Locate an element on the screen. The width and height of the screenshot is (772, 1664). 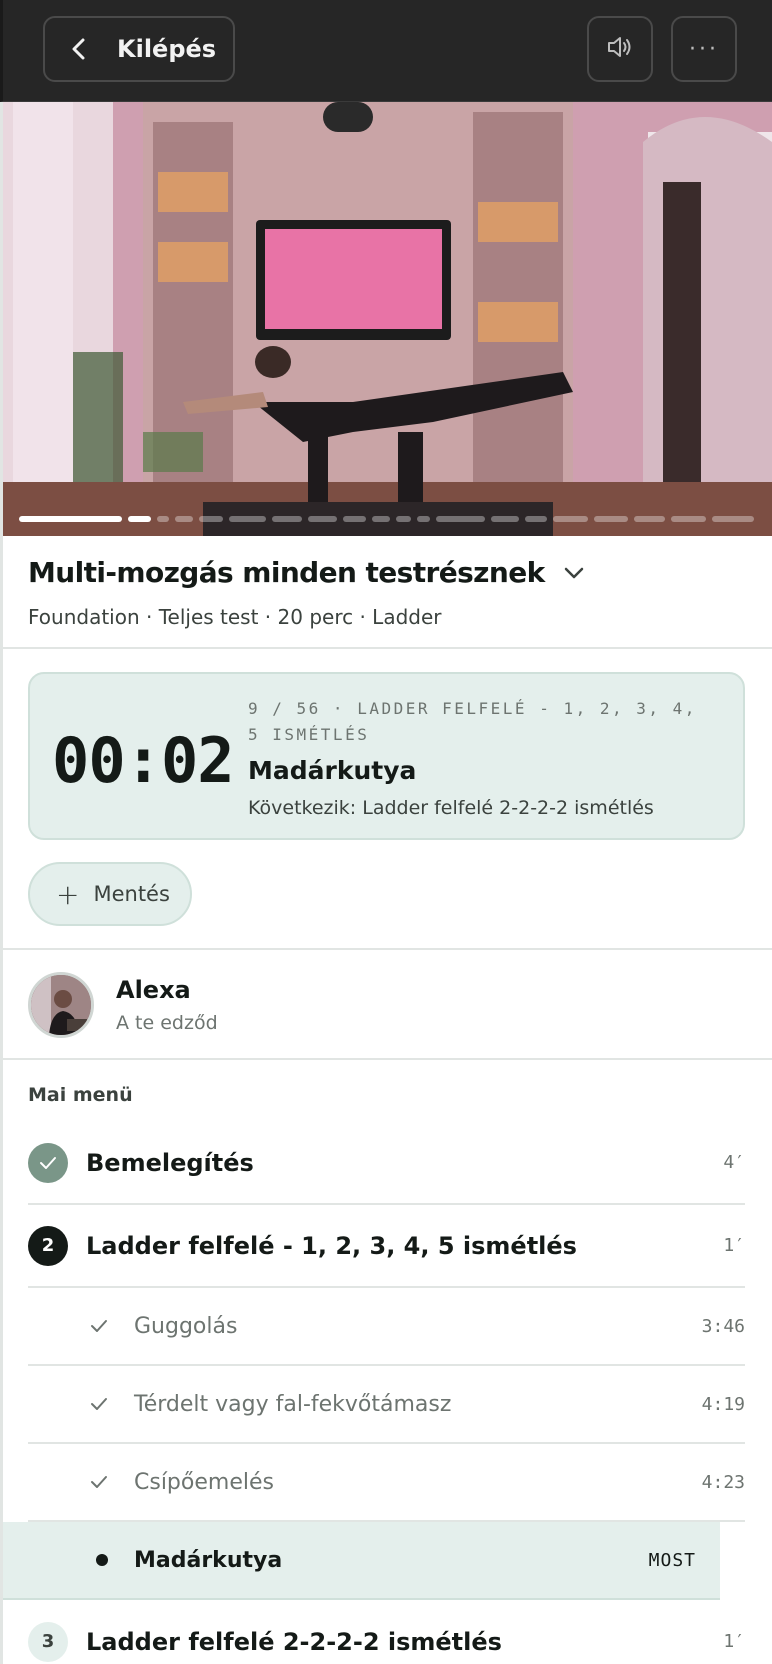
current-dot-icon is located at coordinates (102, 1560).